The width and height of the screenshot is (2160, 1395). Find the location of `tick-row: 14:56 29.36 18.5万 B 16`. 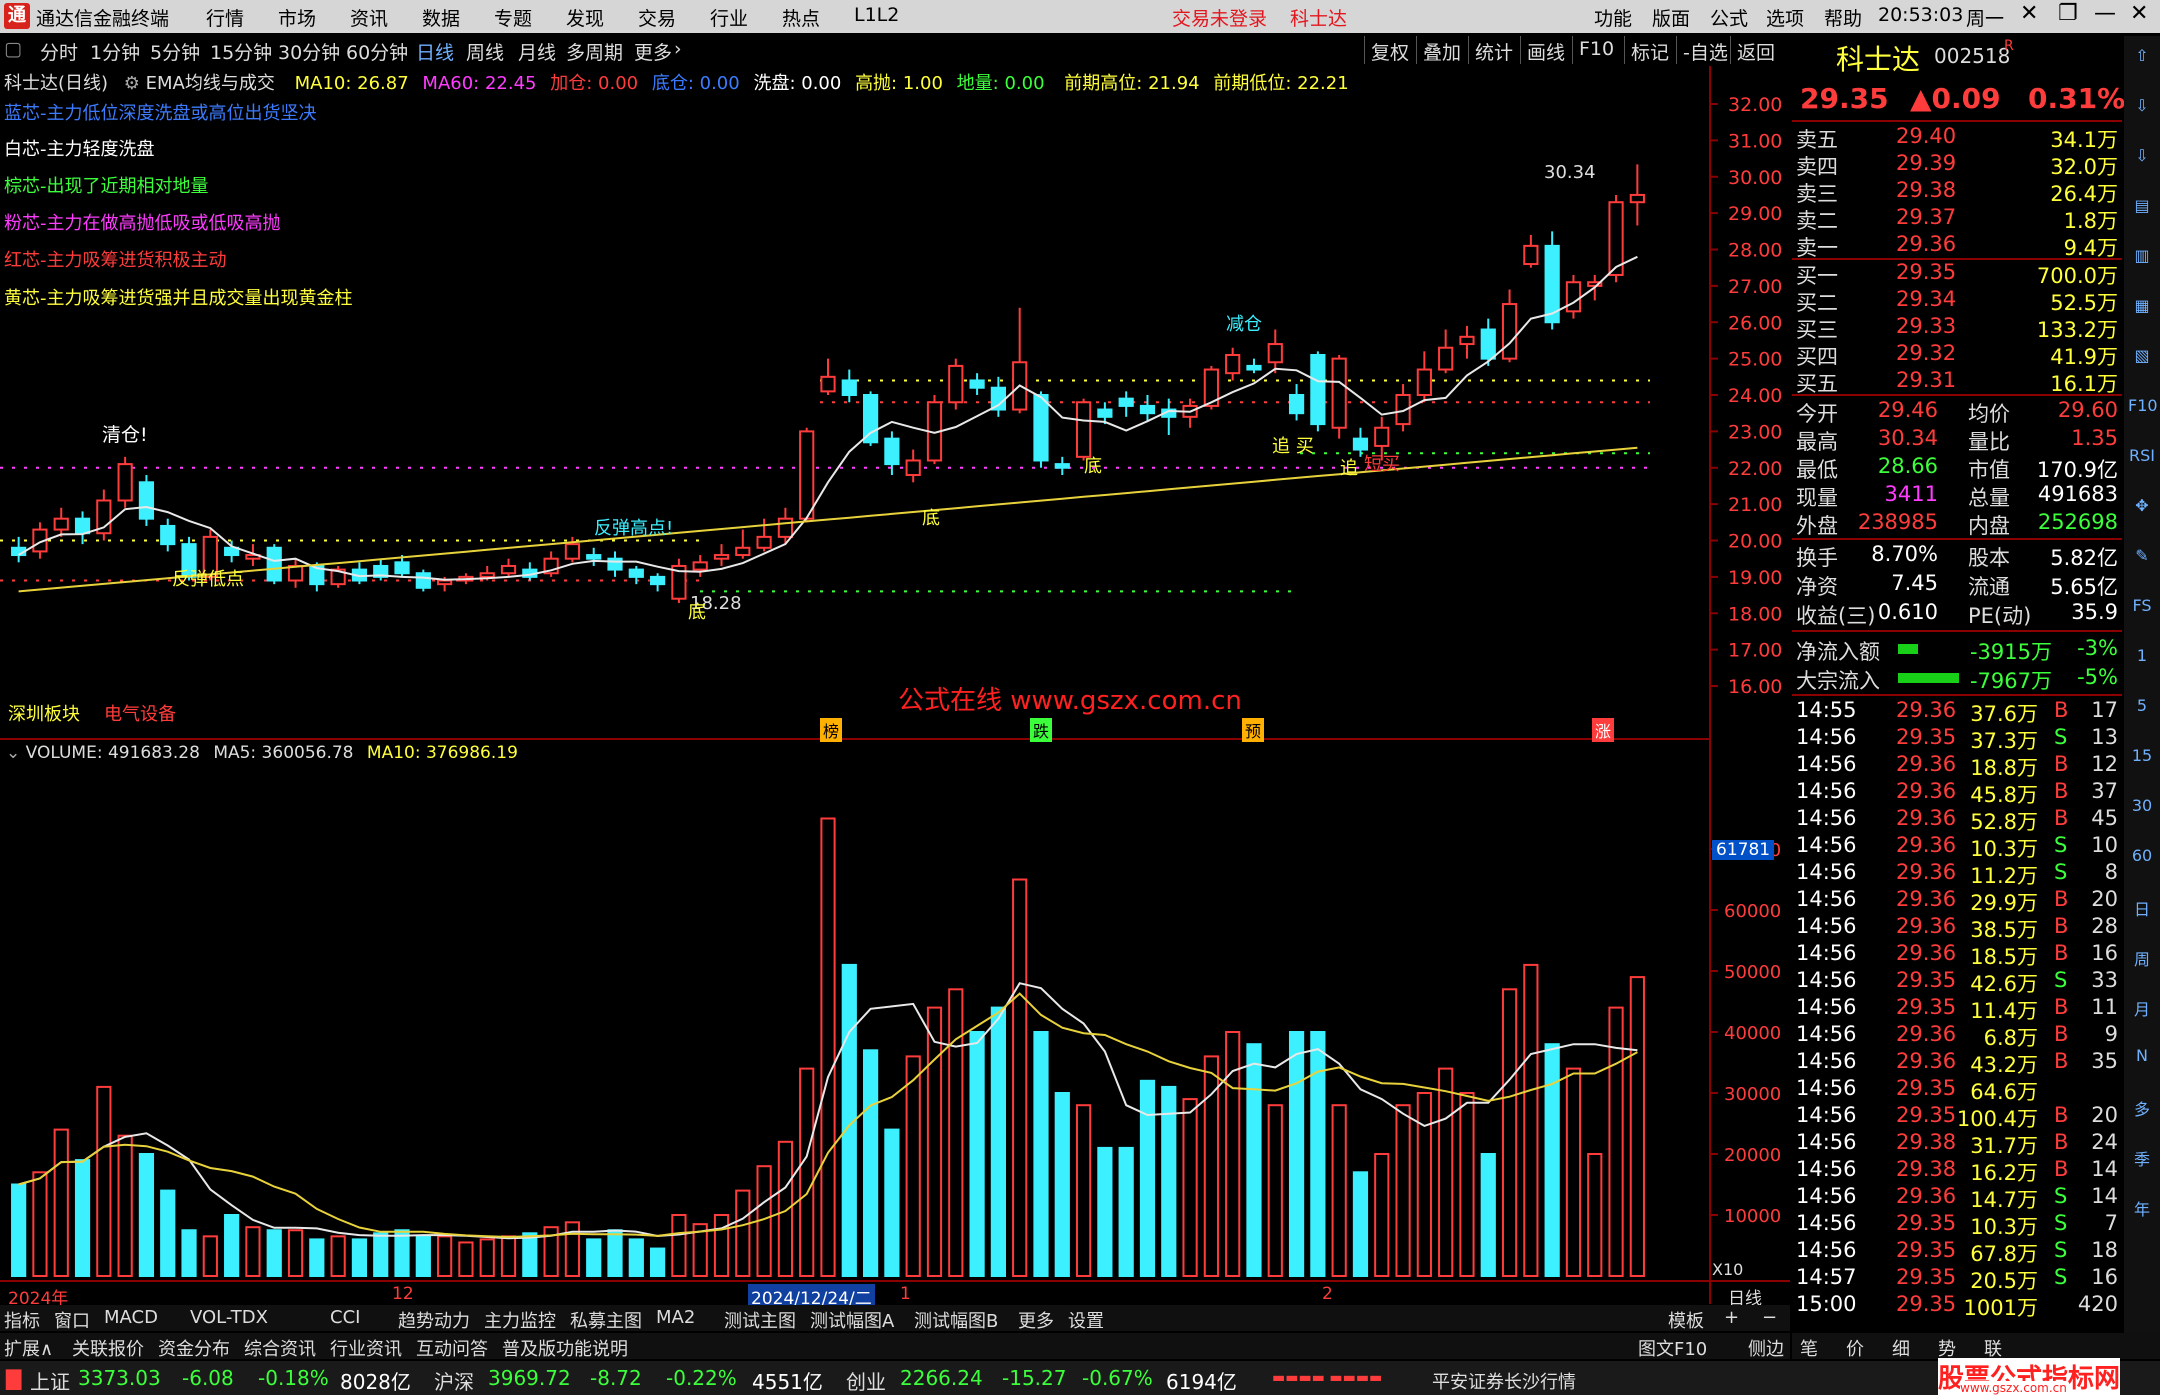

tick-row: 14:56 29.36 18.5万 B 16 is located at coordinates (1957, 955).